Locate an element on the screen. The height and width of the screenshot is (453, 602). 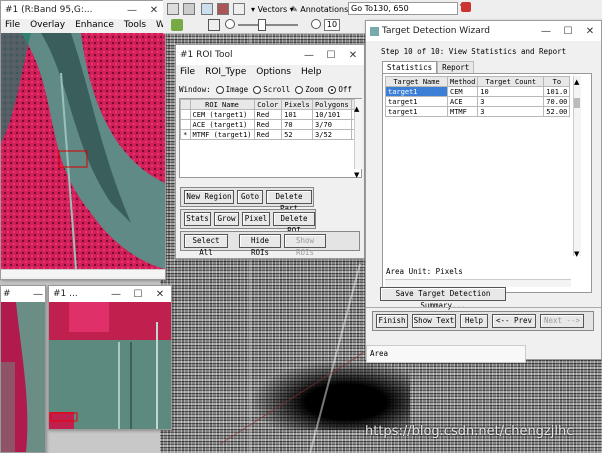
zoom-window-titlebar: #1 ... — ☐ ✕ is located at coordinates (110, 294).